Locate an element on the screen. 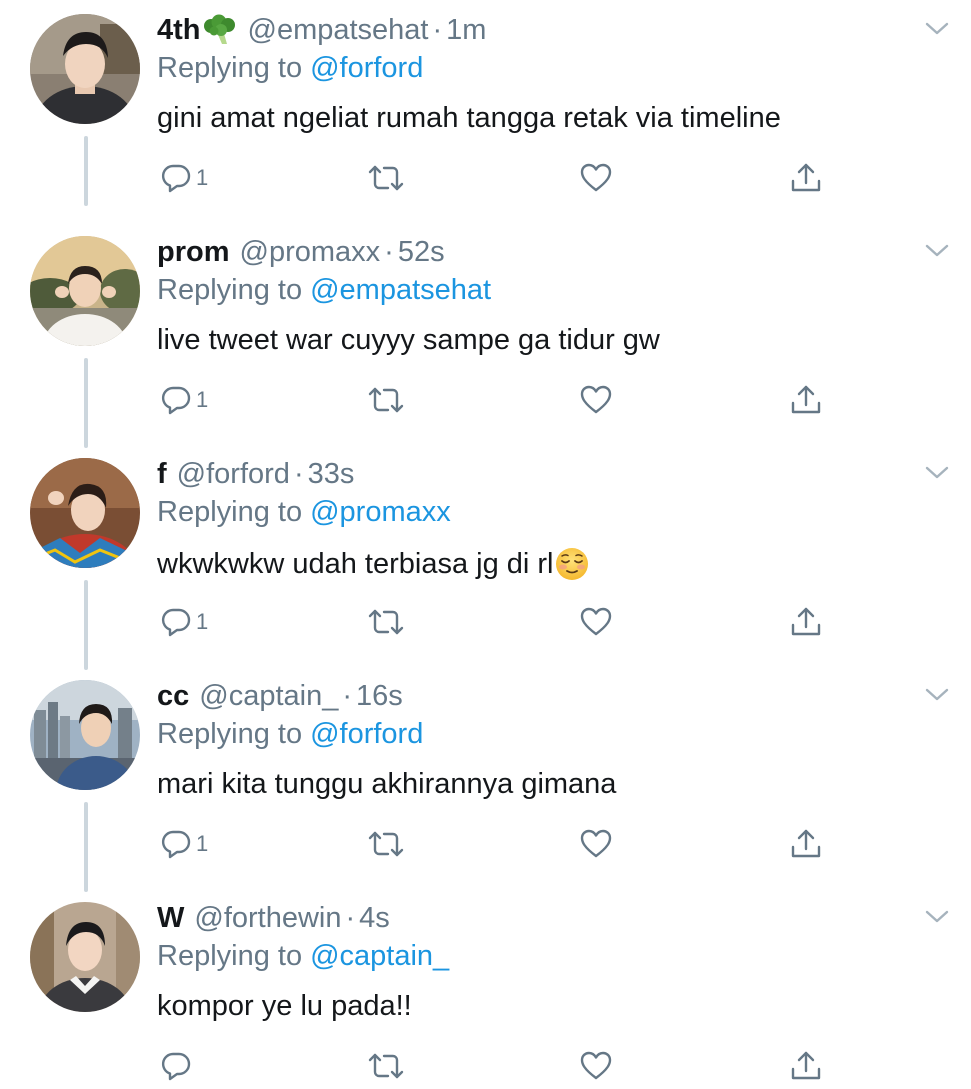 The width and height of the screenshot is (971, 1089). display-name: cc is located at coordinates (173, 696).